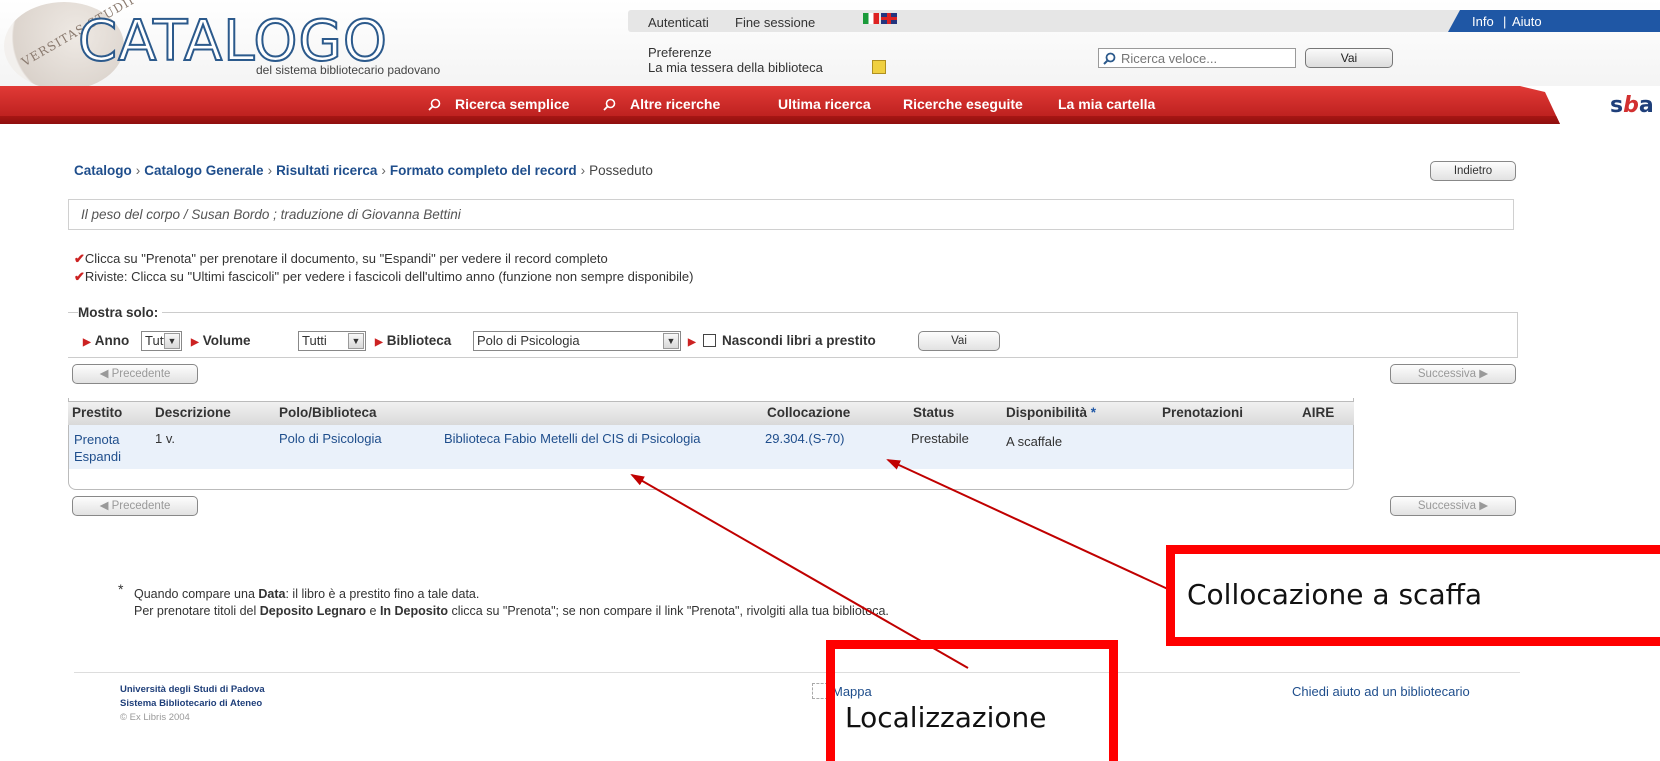  What do you see at coordinates (577, 341) in the screenshot?
I see `biblioteca-select: Polo di Psicologia ▼` at bounding box center [577, 341].